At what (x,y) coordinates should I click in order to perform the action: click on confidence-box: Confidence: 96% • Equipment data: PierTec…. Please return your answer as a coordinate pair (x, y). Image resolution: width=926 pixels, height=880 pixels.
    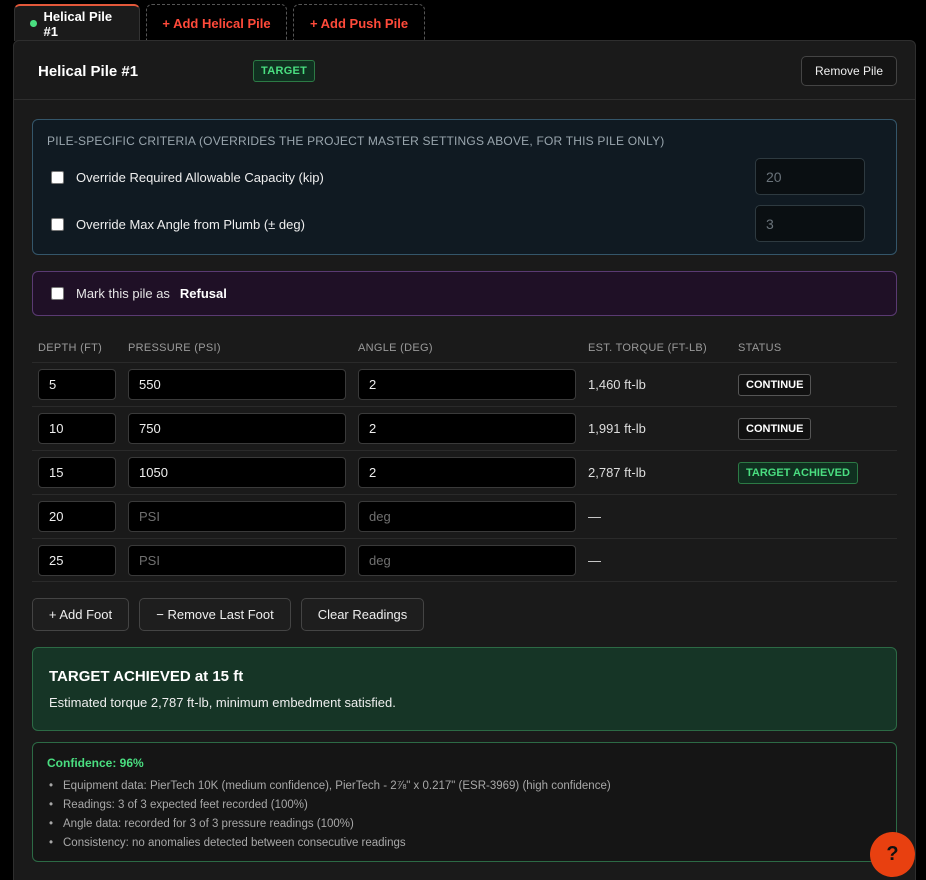
    Looking at the image, I should click on (464, 802).